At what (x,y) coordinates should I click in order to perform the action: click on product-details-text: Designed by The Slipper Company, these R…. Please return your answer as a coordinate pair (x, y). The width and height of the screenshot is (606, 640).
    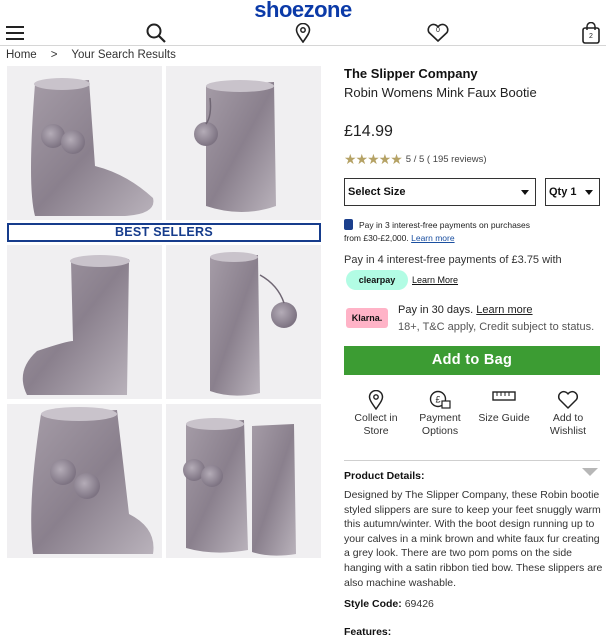
    Looking at the image, I should click on (473, 539).